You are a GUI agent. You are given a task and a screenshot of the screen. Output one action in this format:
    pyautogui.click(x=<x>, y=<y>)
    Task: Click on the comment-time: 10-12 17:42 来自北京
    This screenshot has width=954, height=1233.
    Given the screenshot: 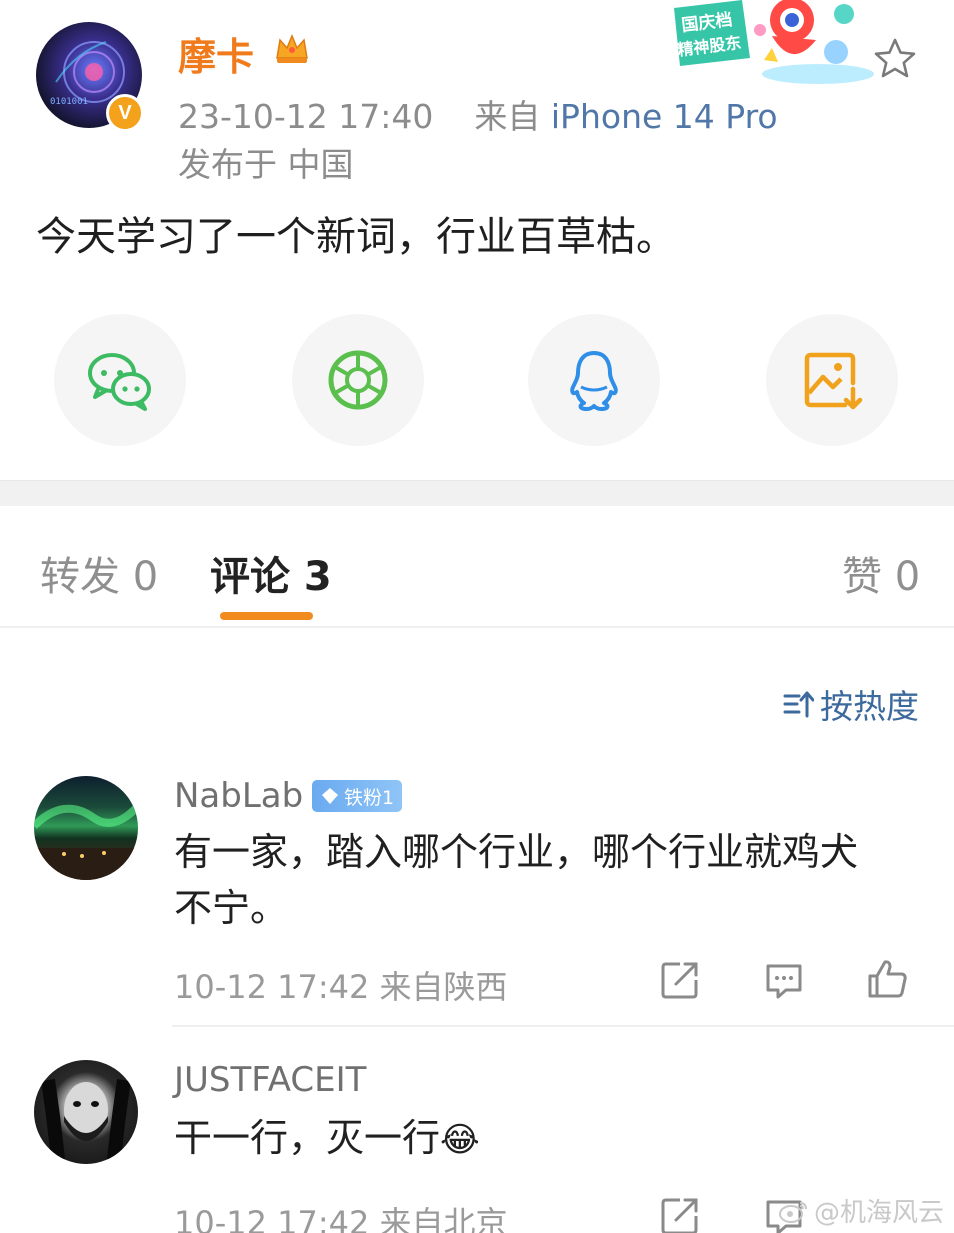 What is the action you would take?
    pyautogui.click(x=341, y=1218)
    